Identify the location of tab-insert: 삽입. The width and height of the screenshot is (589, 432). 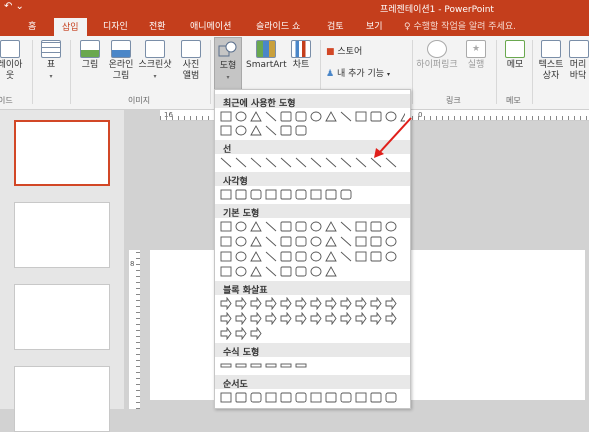
(70, 27).